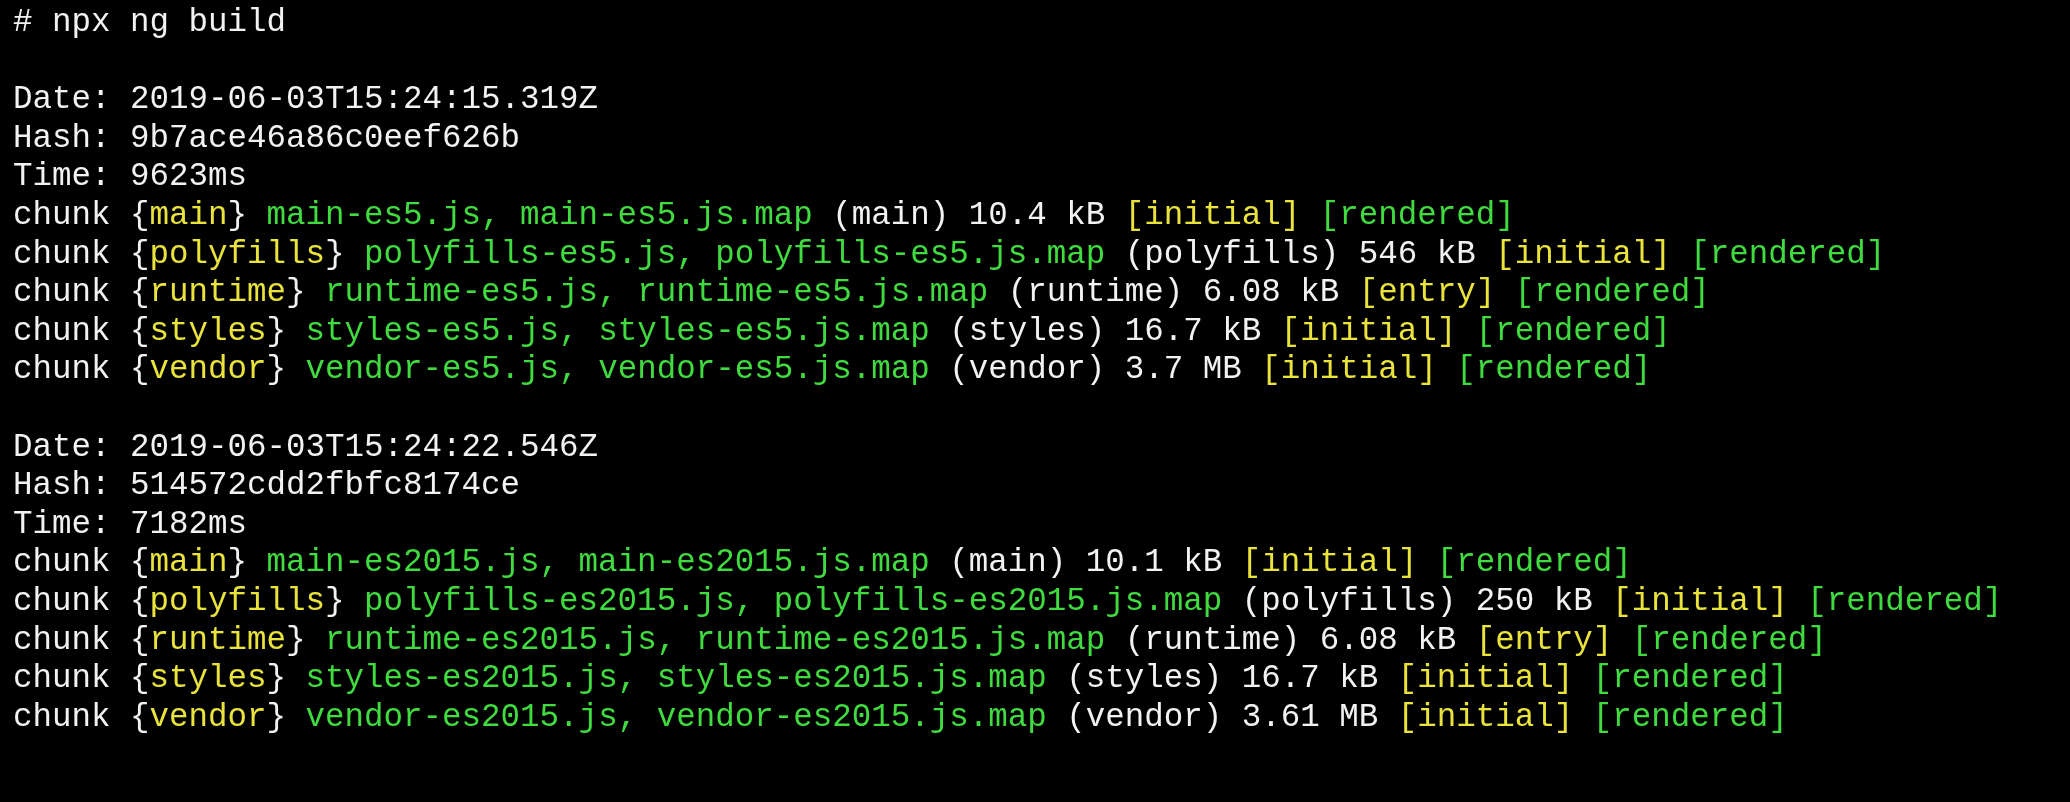  What do you see at coordinates (764, 216) in the screenshot?
I see `terminal-line: chunk {main} main-es5.js, main-es5.js.map (main) 10.4 kB [initial] [rendered]` at bounding box center [764, 216].